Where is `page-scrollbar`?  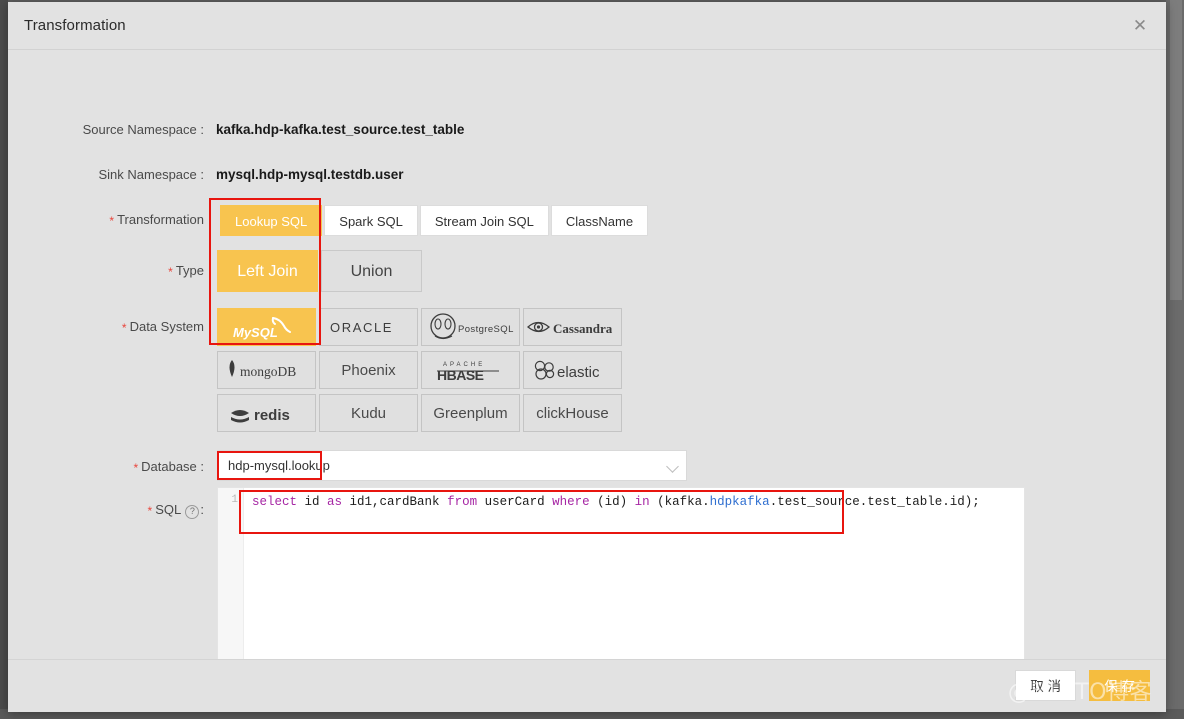 page-scrollbar is located at coordinates (1175, 359).